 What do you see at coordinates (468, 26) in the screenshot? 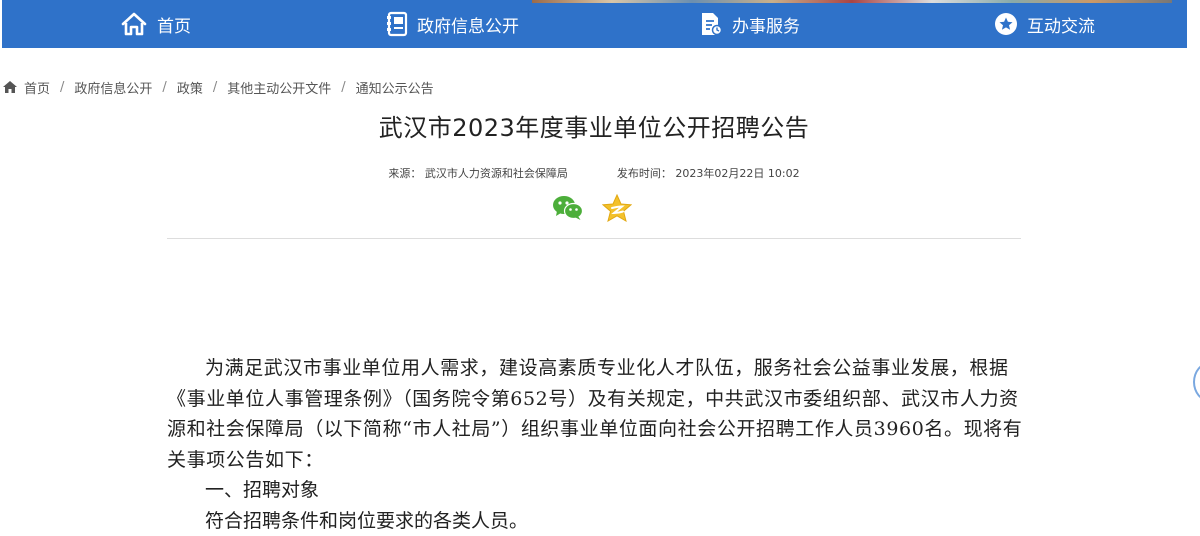
I see `nav-gov-info-label: 政府信息公开` at bounding box center [468, 26].